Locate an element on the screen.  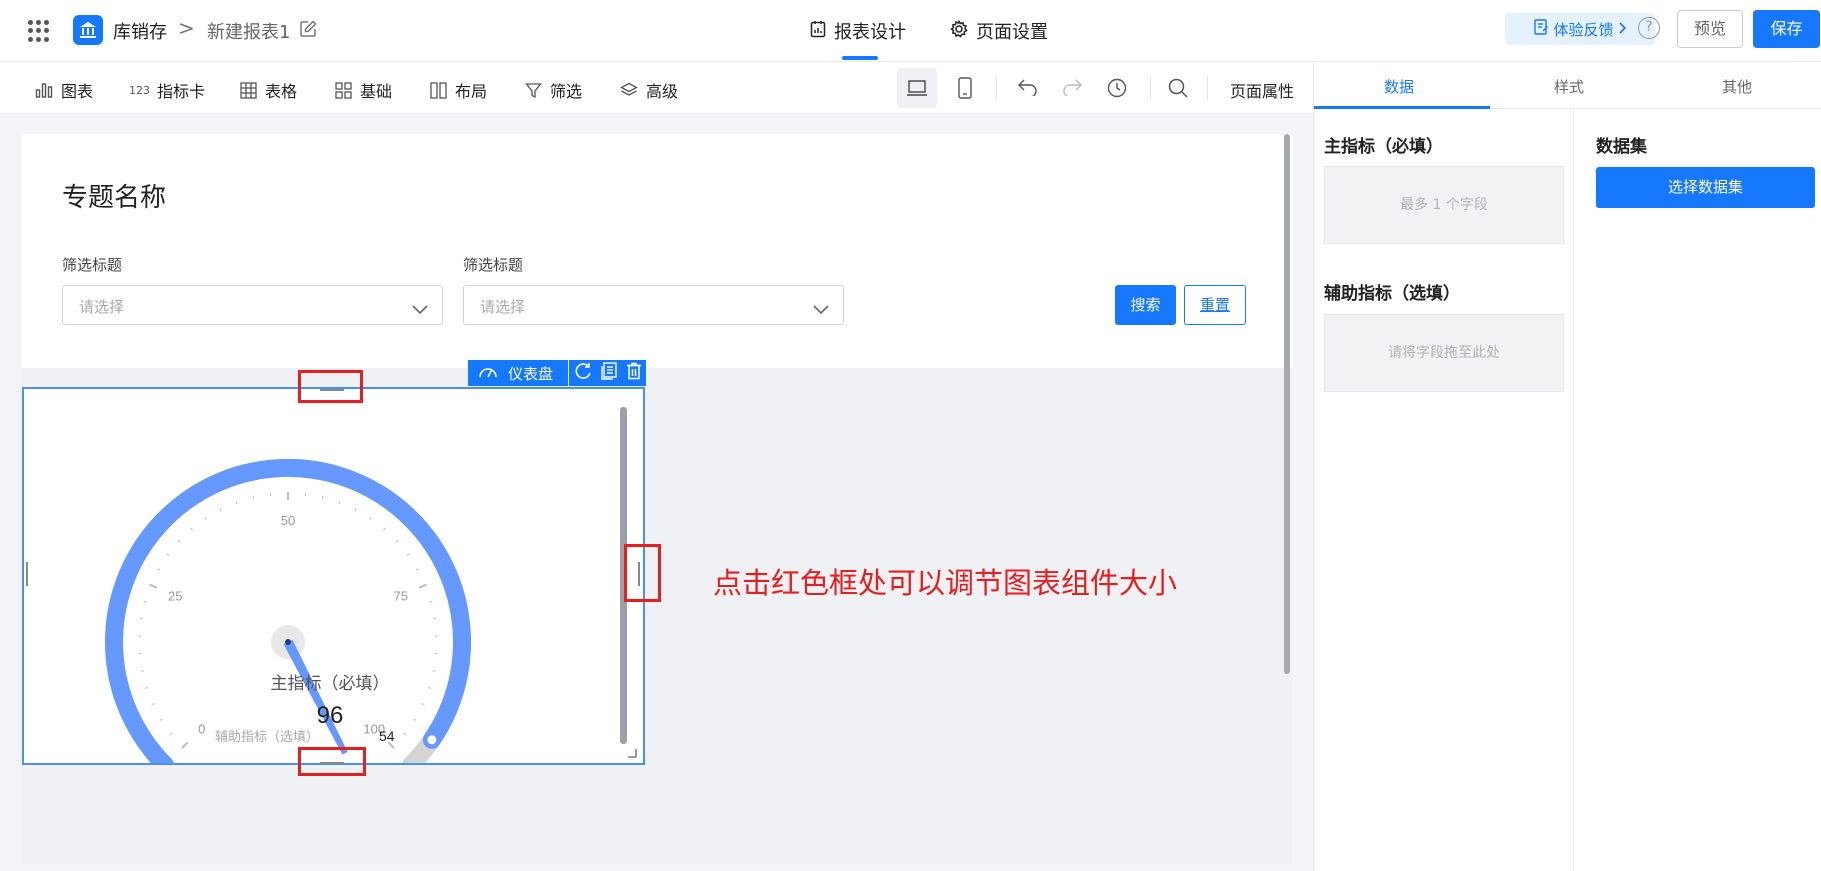
resize-handle-top is located at coordinates (332, 390).